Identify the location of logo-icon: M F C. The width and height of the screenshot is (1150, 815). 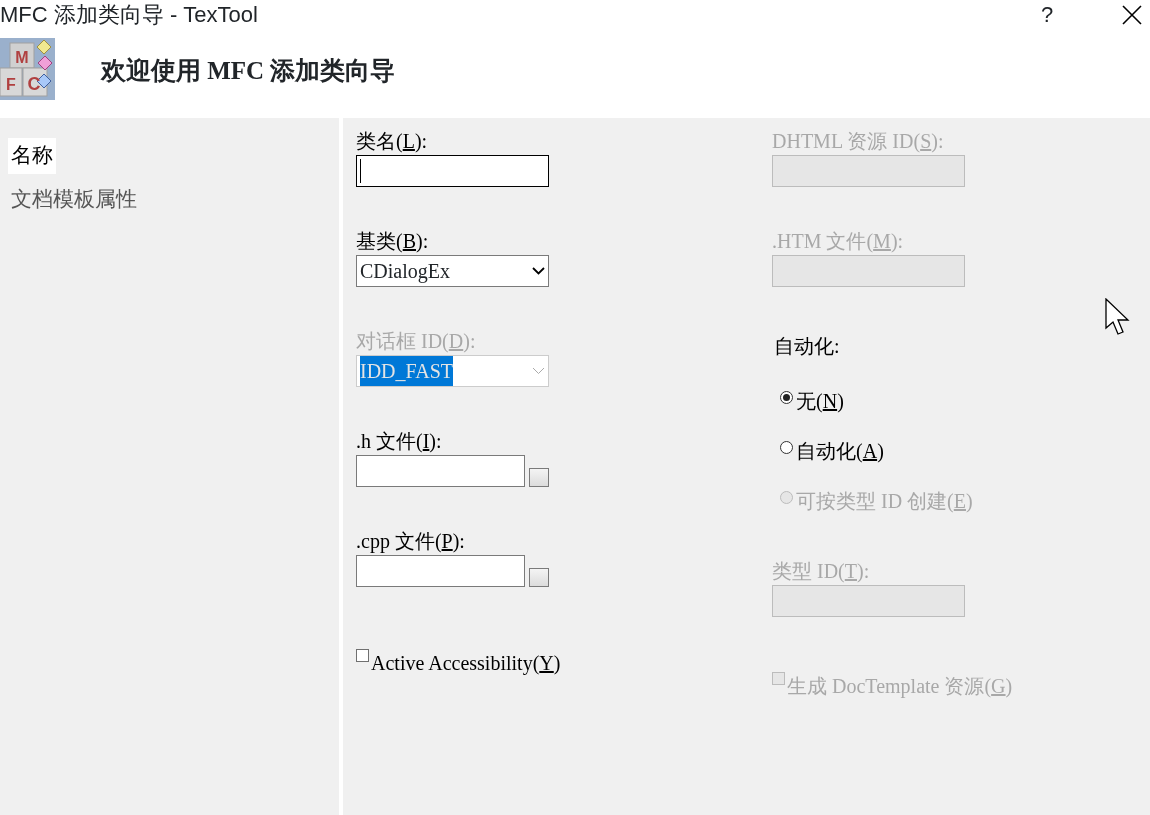
(27, 69).